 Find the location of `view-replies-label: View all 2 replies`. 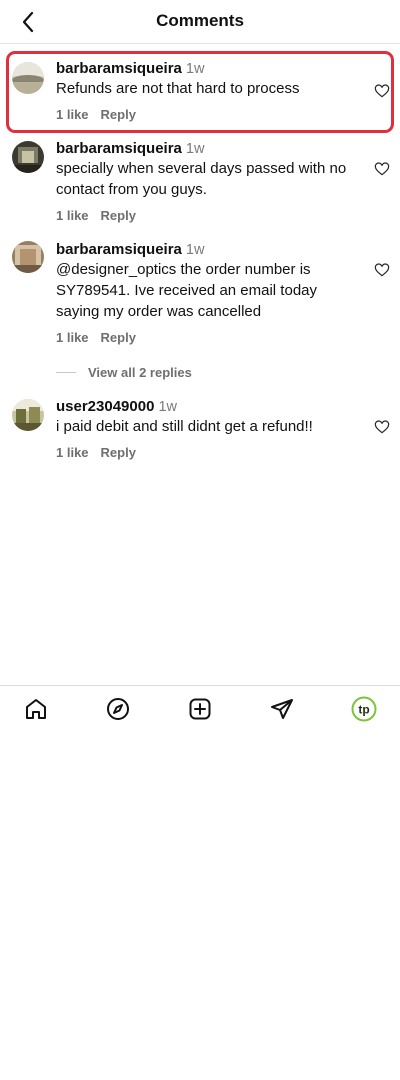

view-replies-label: View all 2 replies is located at coordinates (140, 372).